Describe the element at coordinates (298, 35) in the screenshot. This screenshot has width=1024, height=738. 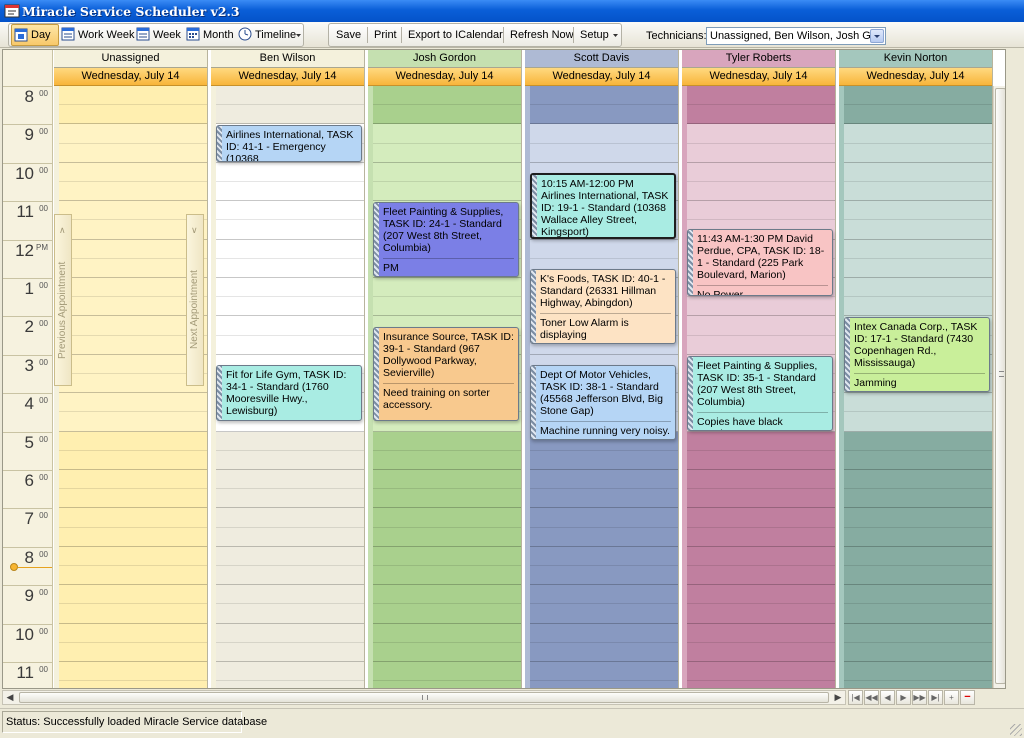
I see `chevron-down-icon` at that location.